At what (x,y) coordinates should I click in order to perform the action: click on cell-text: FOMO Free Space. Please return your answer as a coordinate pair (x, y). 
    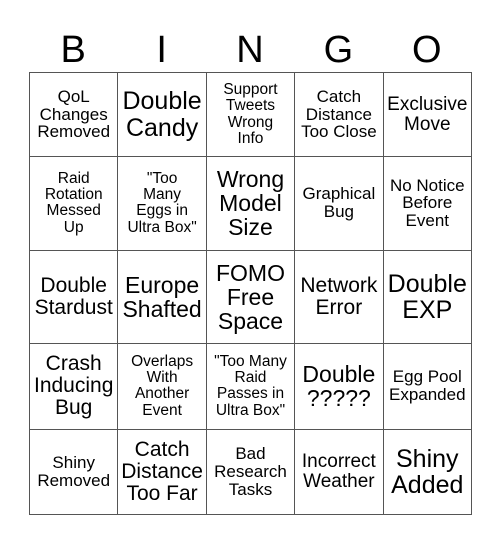
    Looking at the image, I should click on (250, 296).